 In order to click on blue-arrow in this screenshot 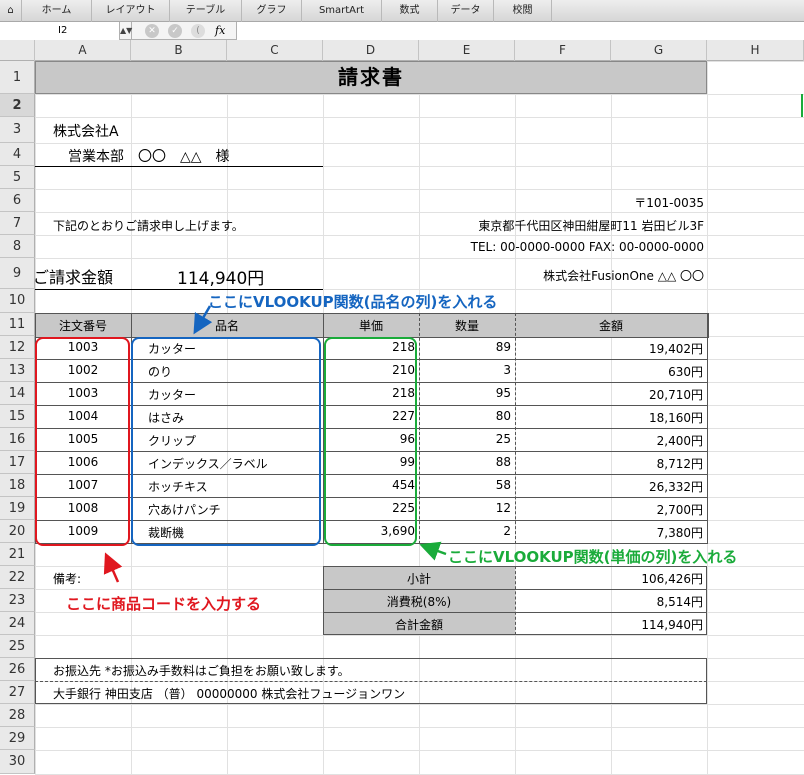, I will do `click(203, 320)`.